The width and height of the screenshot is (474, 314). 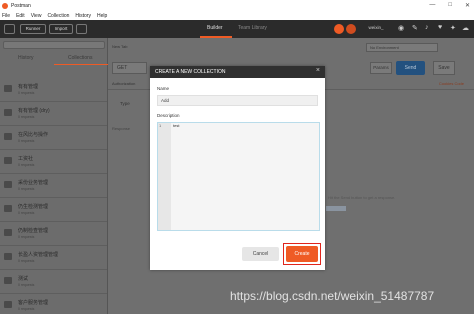 I want to click on sidebar-toggle-icon, so click(x=9, y=29).